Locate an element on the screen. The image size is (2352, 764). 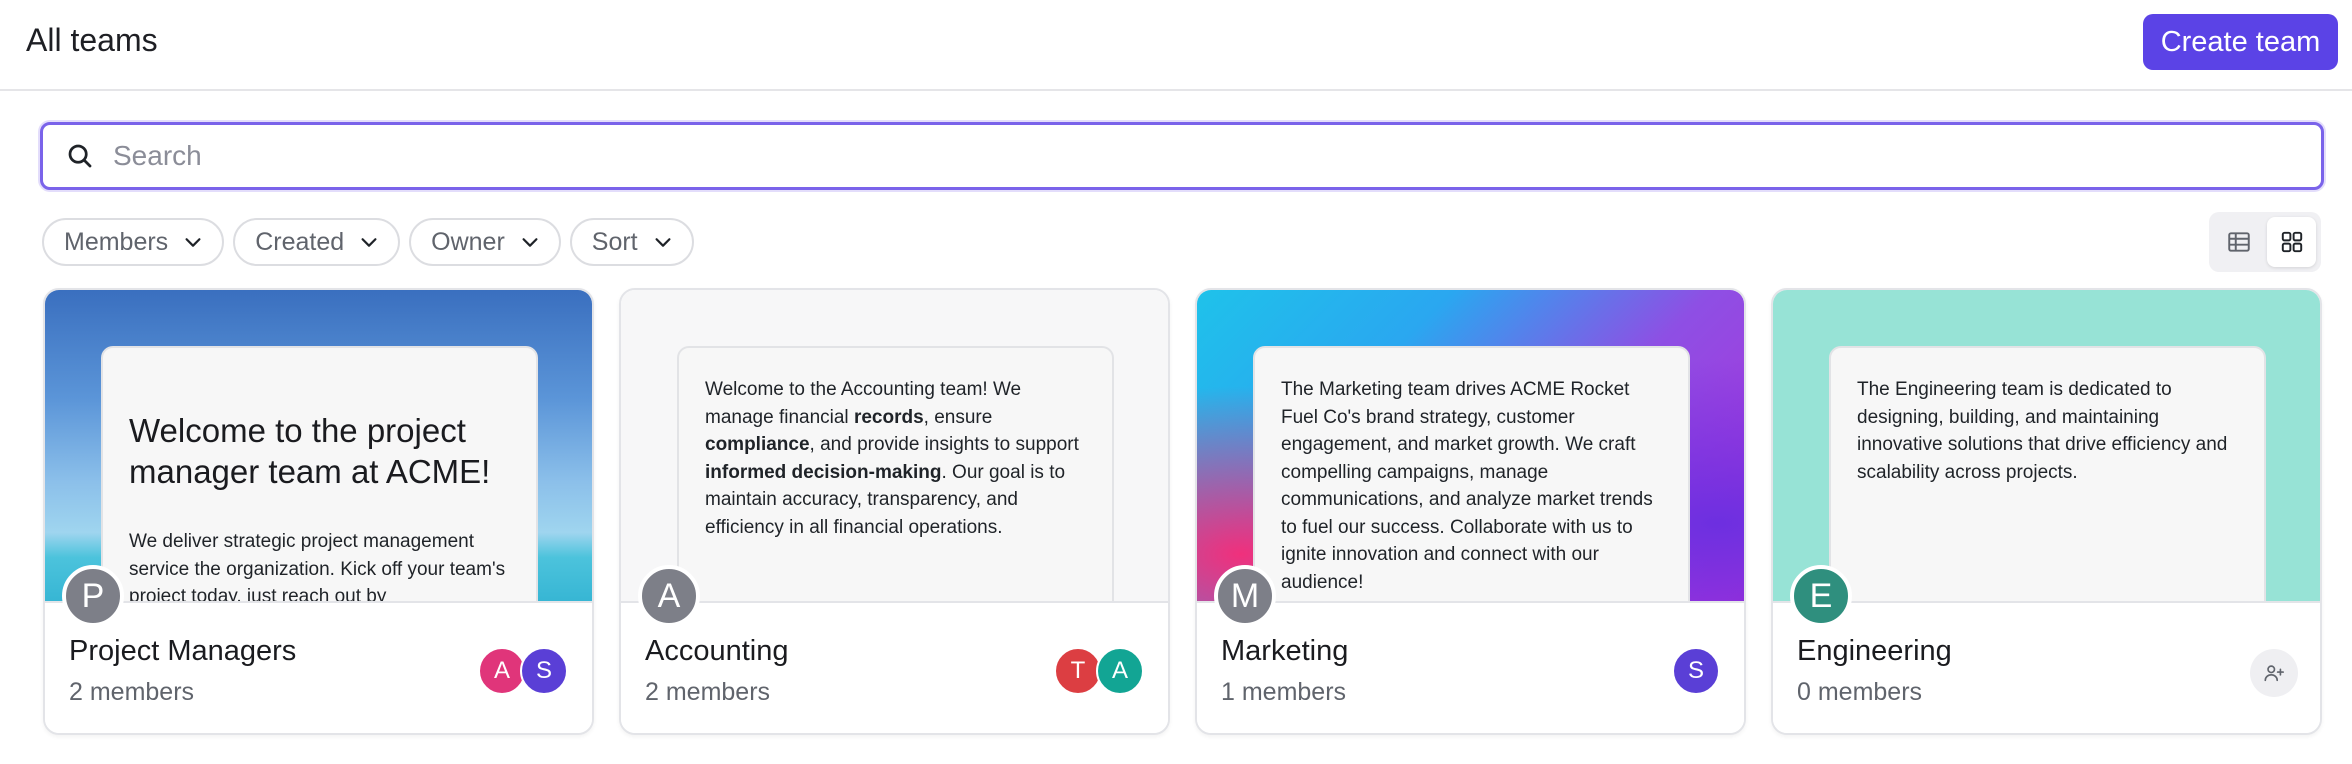
member-avatars: A S is located at coordinates (523, 671).